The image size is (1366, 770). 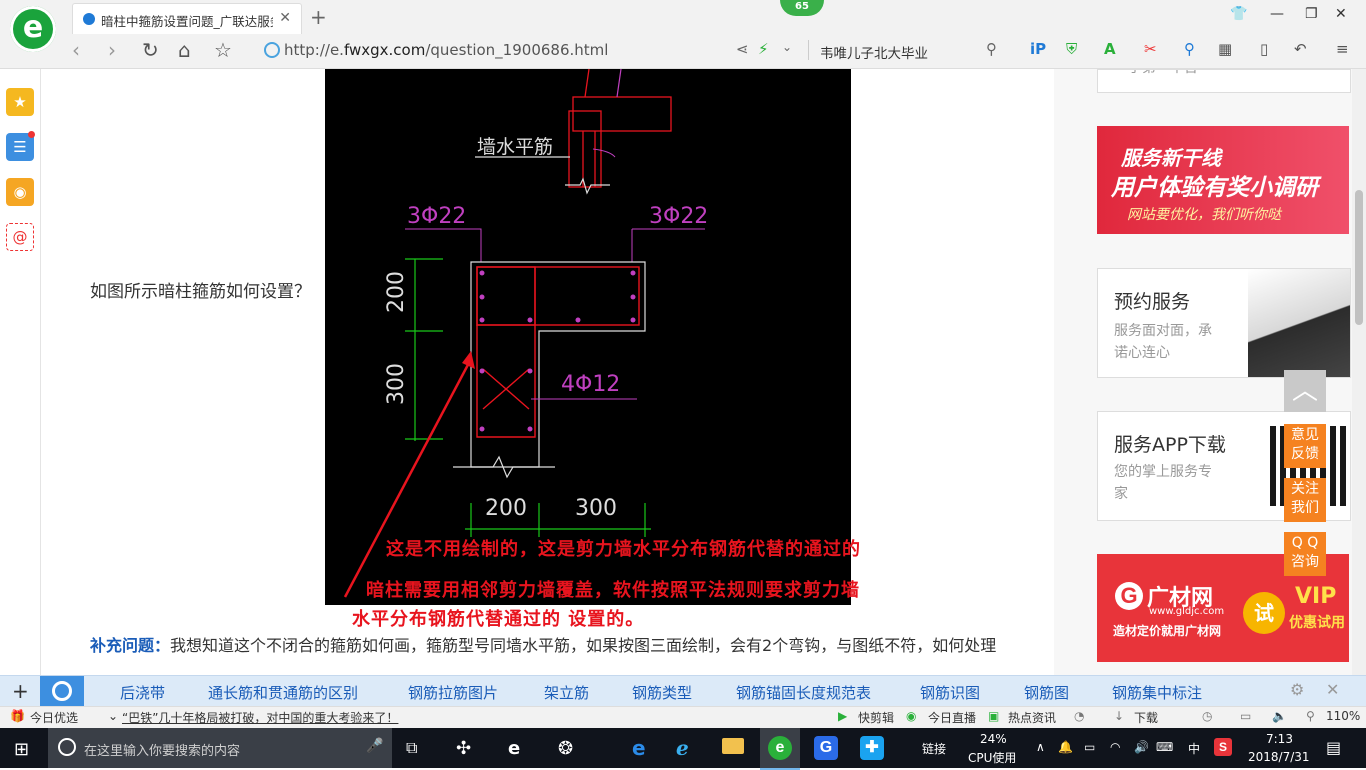 What do you see at coordinates (1297, 689) in the screenshot?
I see `settings-gear-icon: ⚙` at bounding box center [1297, 689].